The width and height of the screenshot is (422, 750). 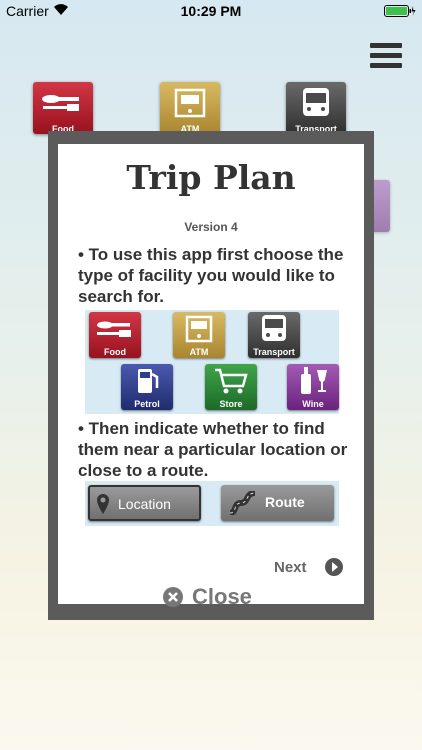 What do you see at coordinates (231, 404) in the screenshot?
I see `facility-store-label: Store` at bounding box center [231, 404].